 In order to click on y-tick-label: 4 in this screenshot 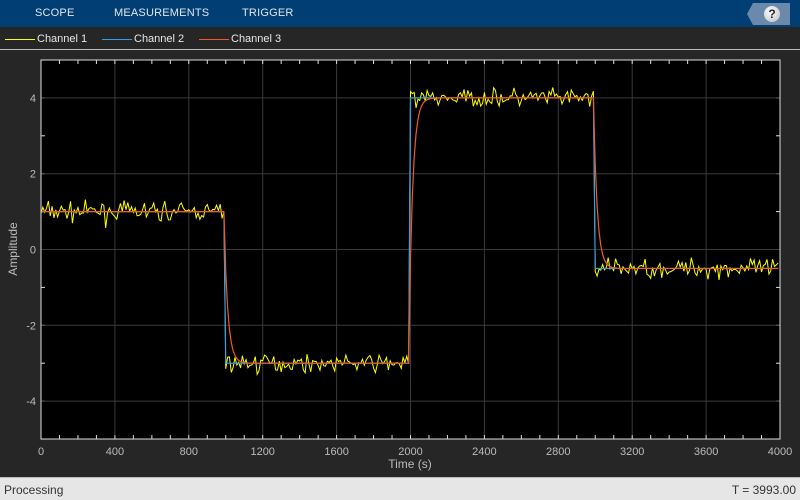, I will do `click(33, 99)`.